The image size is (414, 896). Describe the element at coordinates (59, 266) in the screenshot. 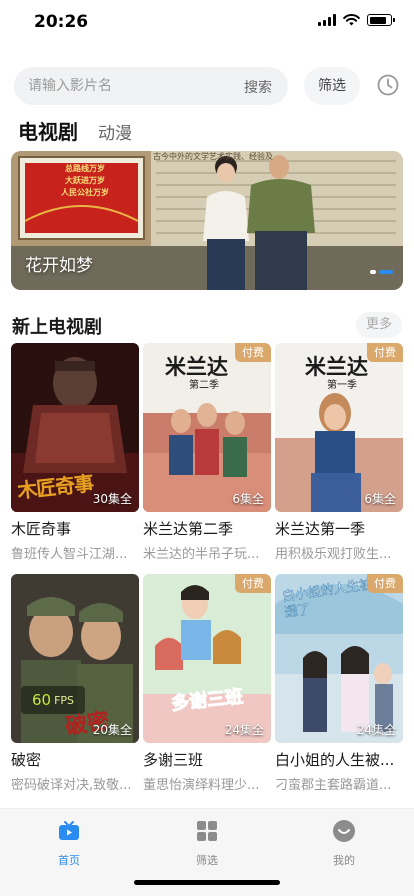

I see `banner-title: 花开如梦` at that location.